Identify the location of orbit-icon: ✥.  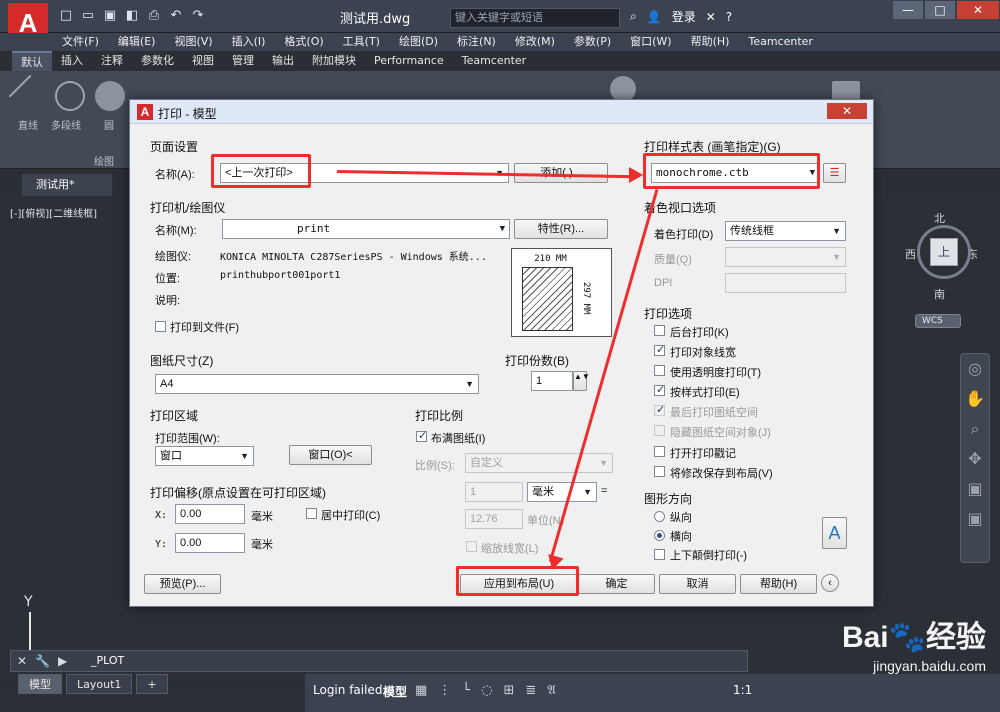
(975, 459).